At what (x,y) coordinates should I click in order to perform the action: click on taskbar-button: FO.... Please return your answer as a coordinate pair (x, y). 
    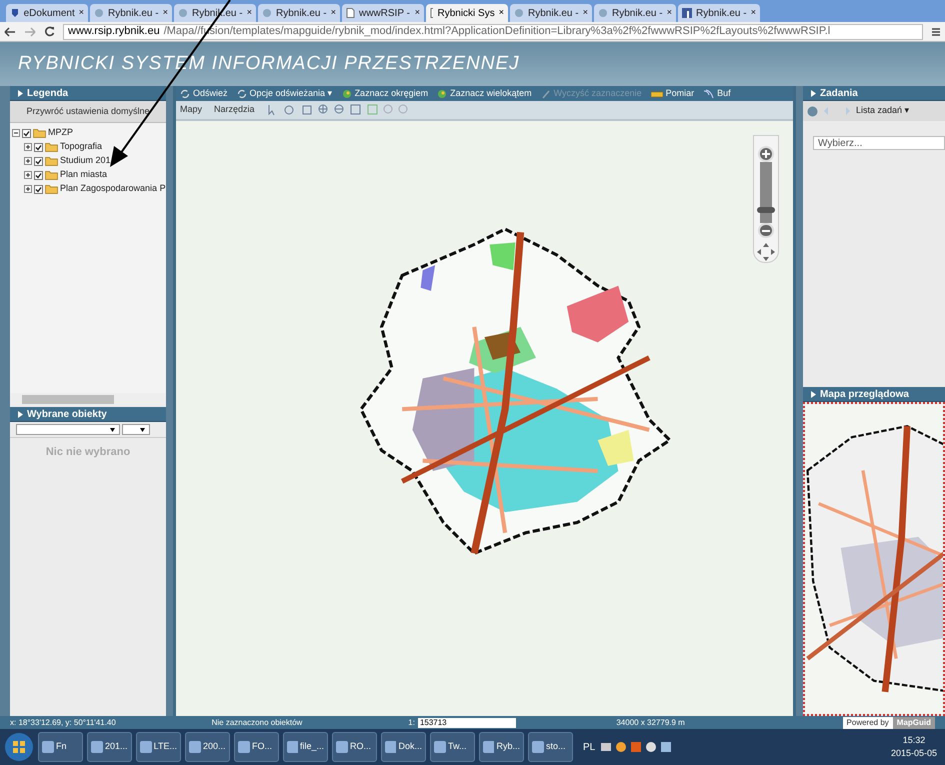
    Looking at the image, I should click on (256, 747).